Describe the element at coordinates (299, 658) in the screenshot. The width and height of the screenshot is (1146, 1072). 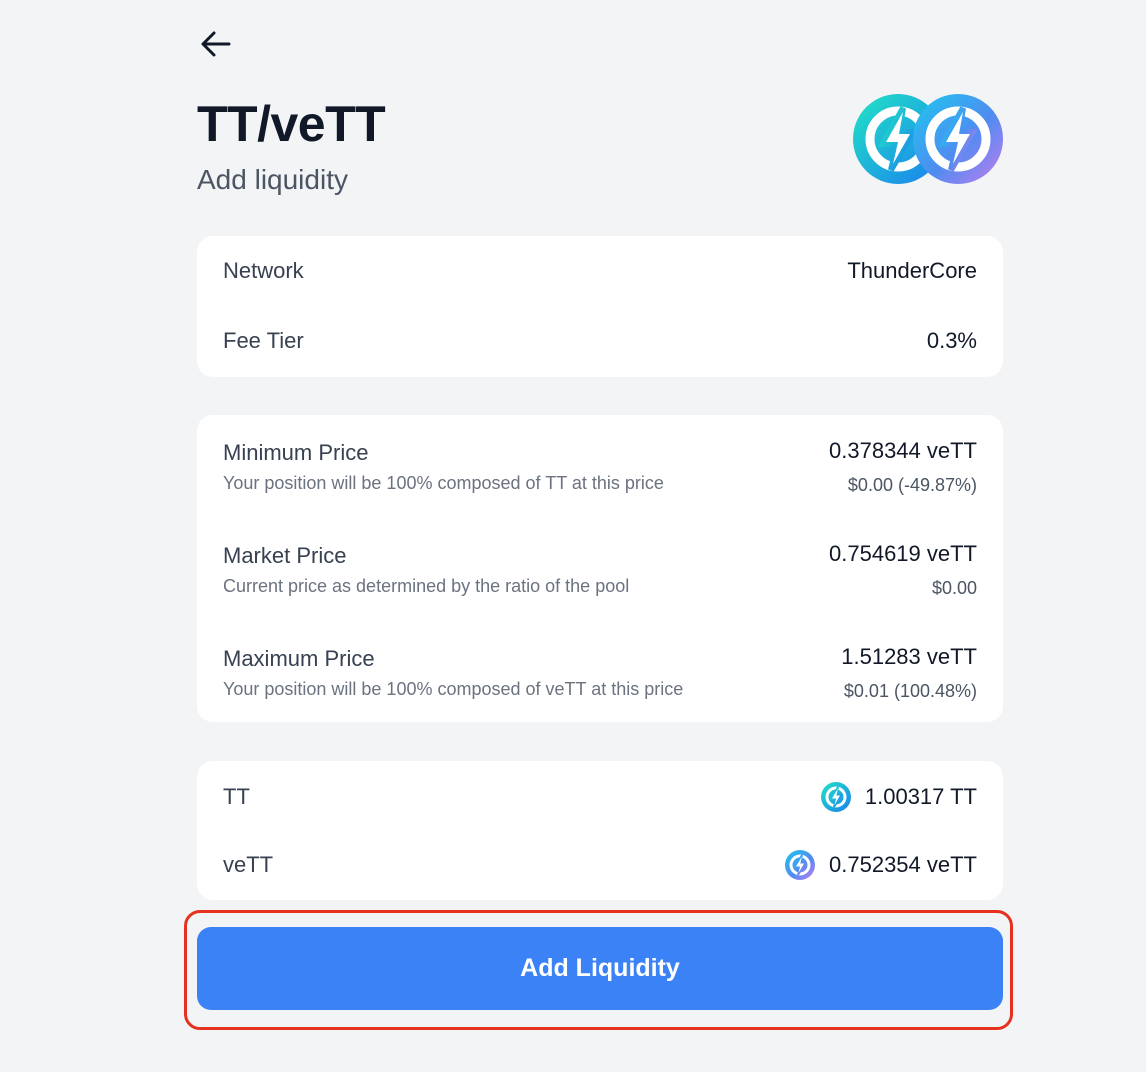
I see `maximum-price-label: Maximum Price` at that location.